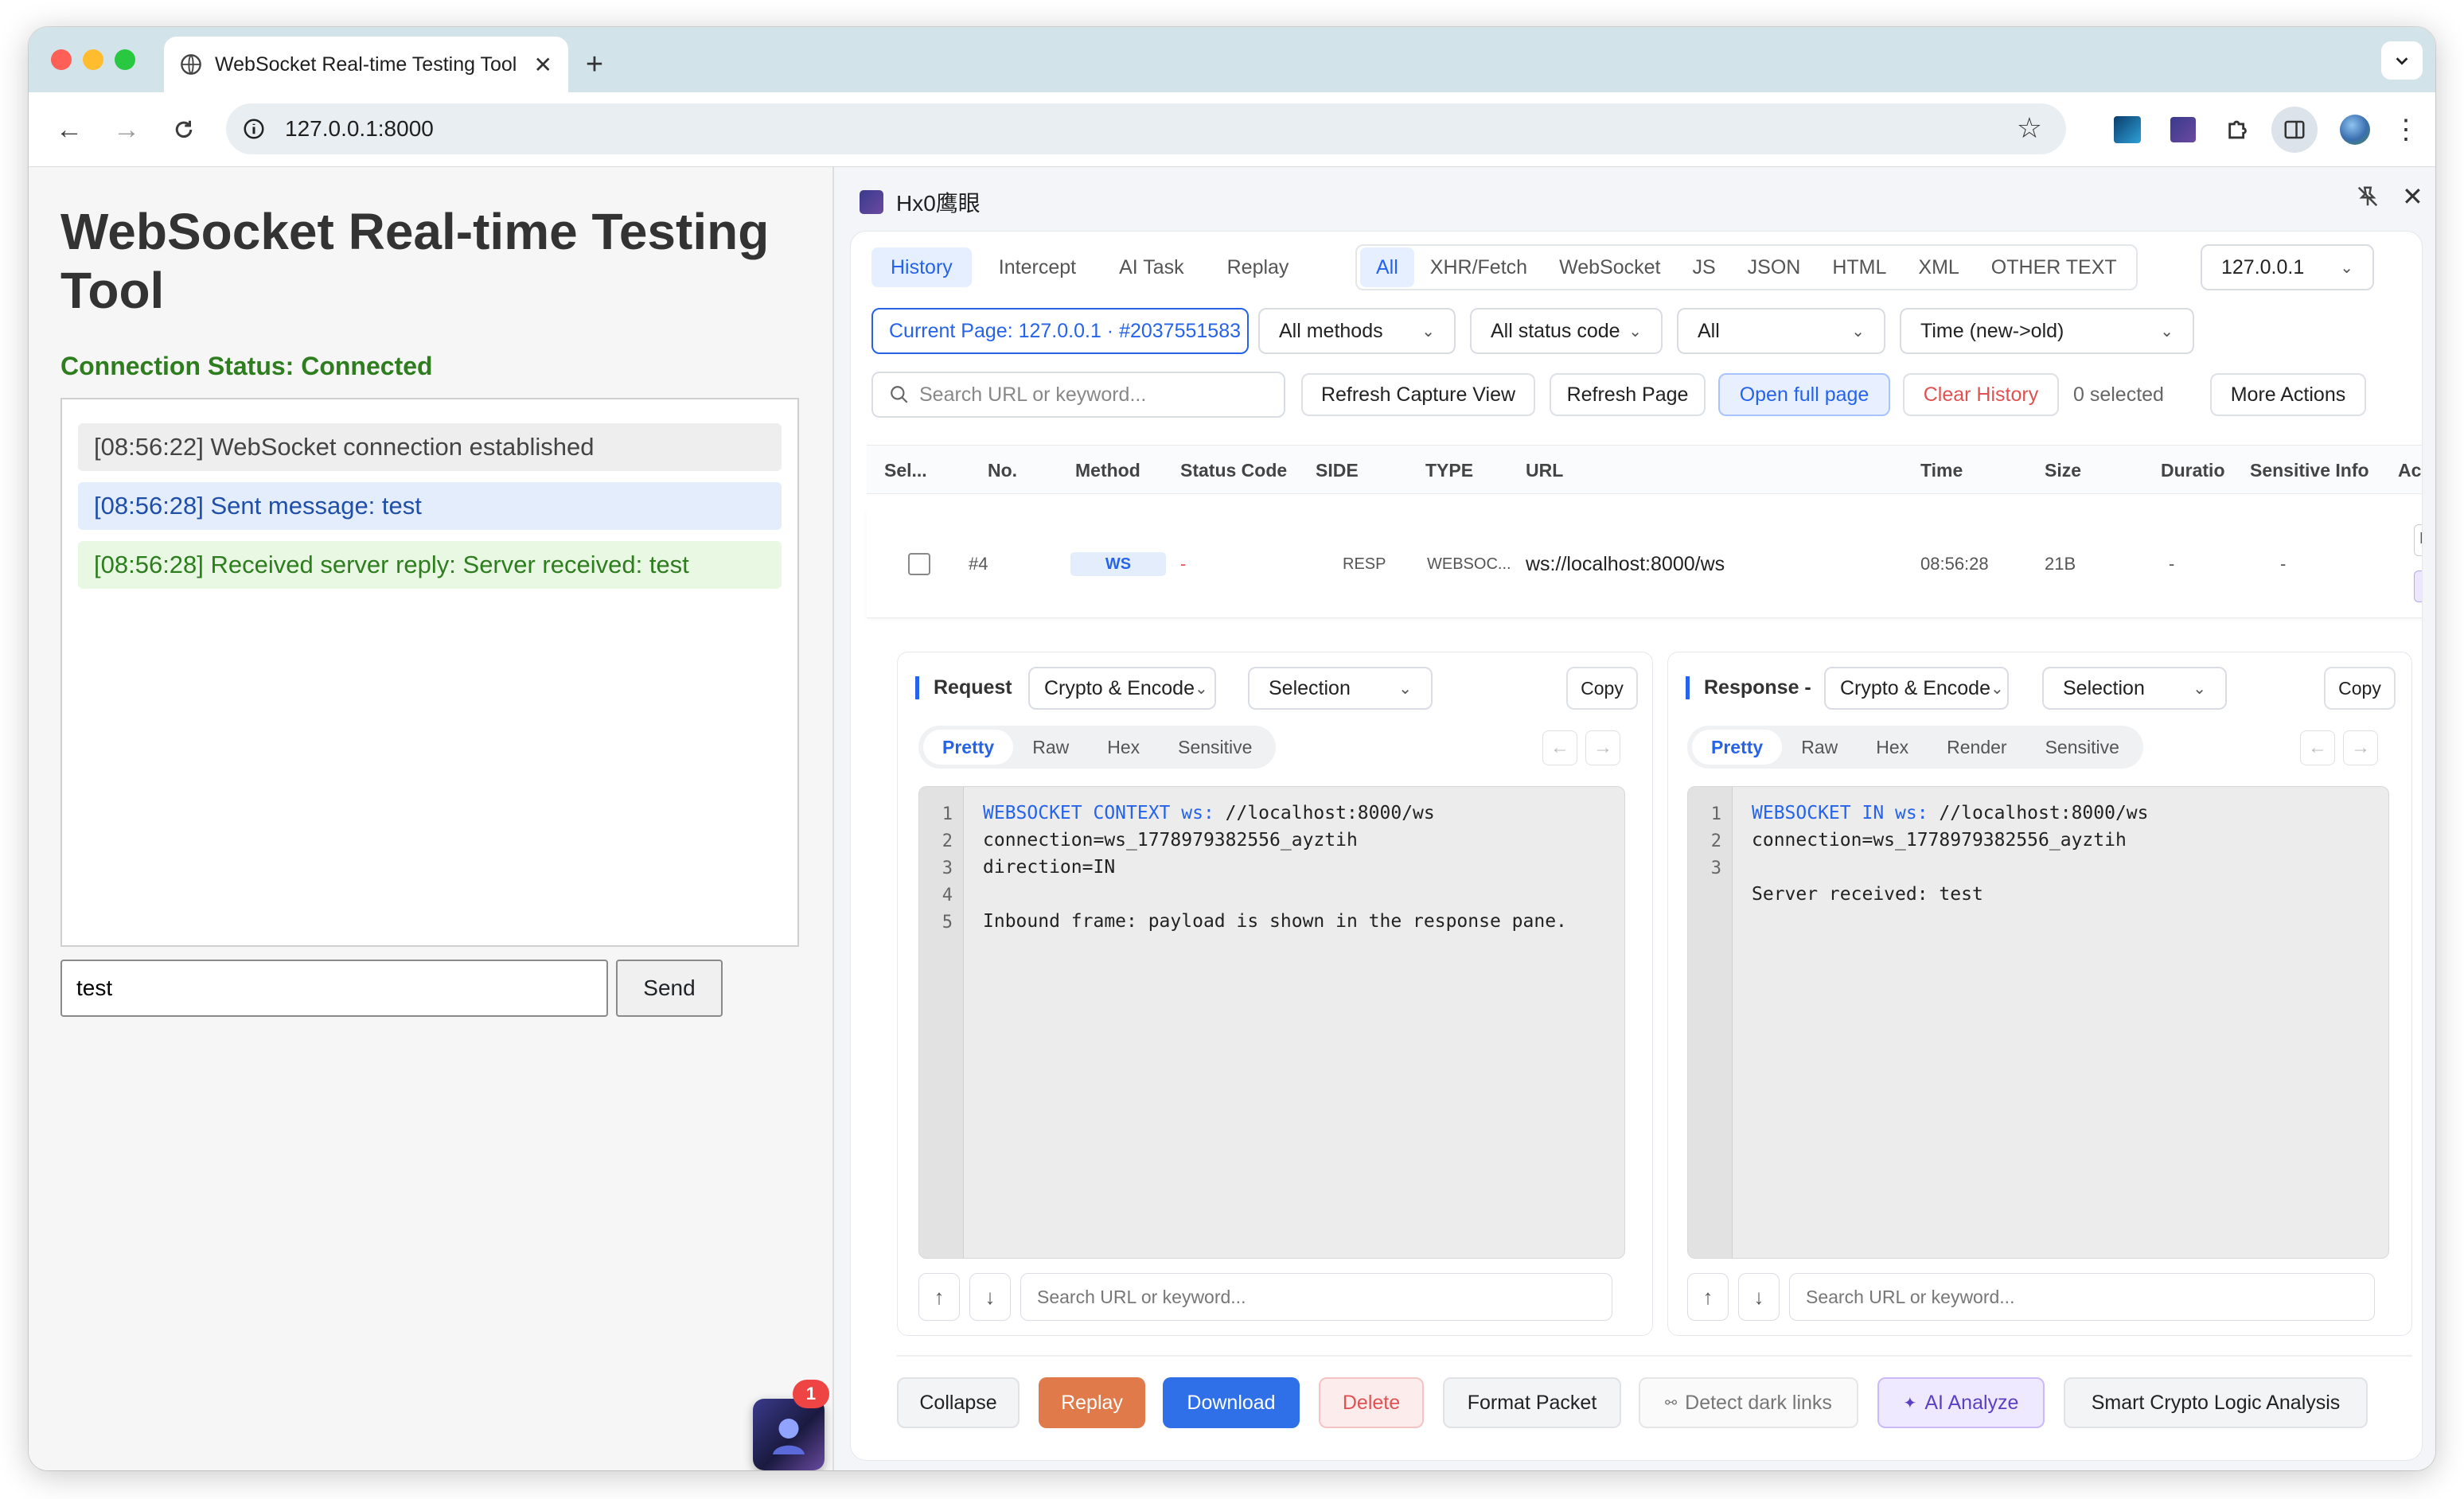 The image size is (2464, 1499). Describe the element at coordinates (2412, 196) in the screenshot. I see `close-panel-icon: ✕` at that location.